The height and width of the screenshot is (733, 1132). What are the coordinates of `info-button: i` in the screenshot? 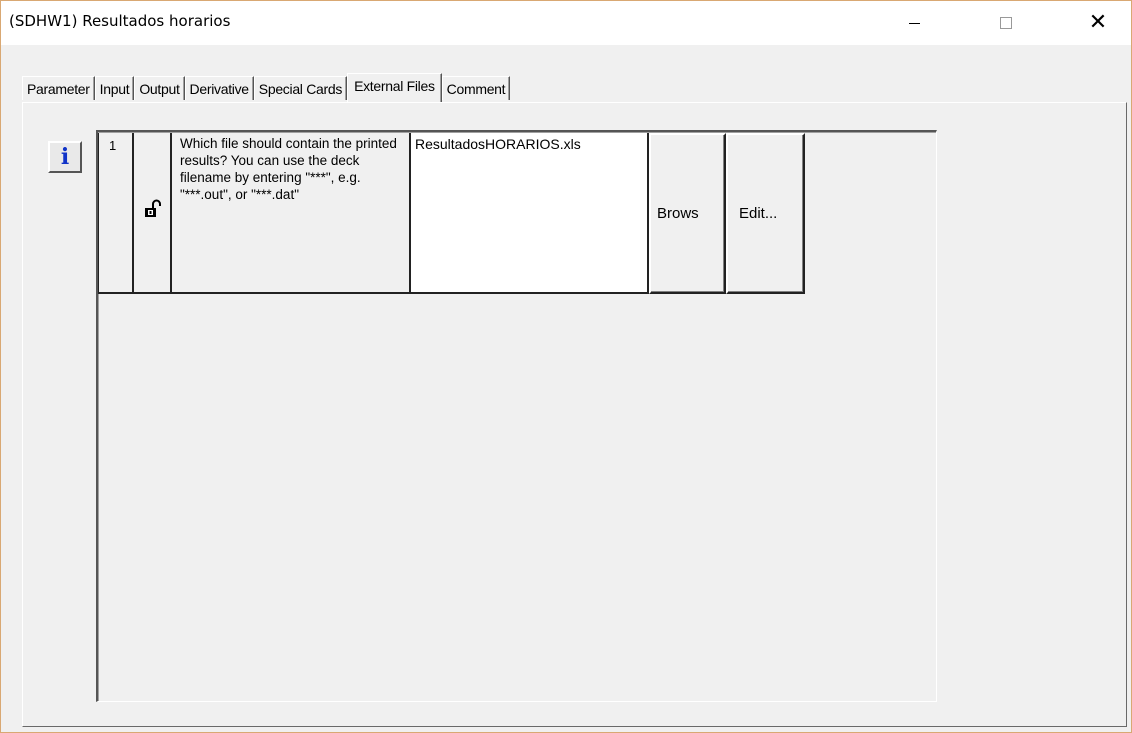 It's located at (65, 157).